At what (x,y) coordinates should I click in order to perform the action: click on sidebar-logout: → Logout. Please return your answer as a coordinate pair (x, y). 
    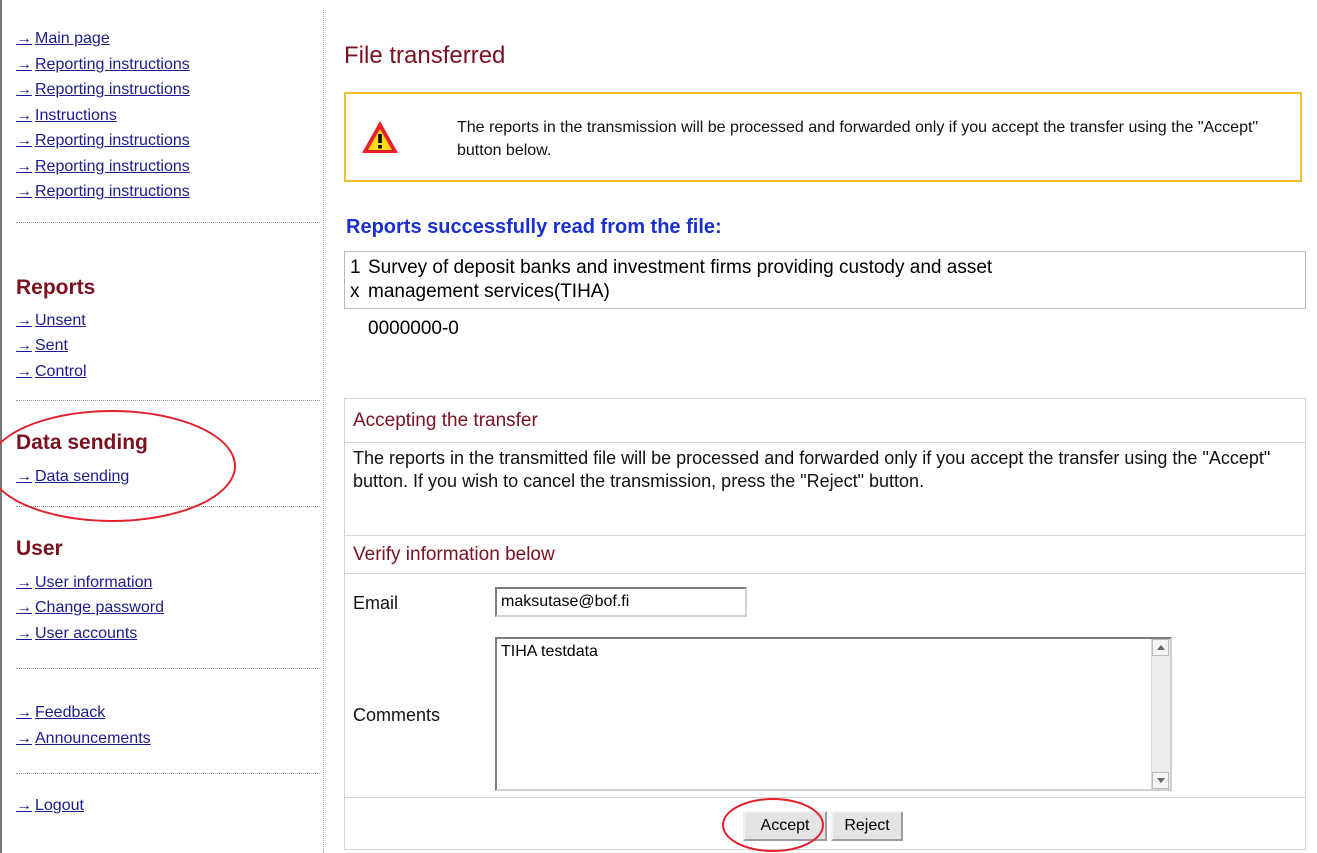
    Looking at the image, I should click on (169, 806).